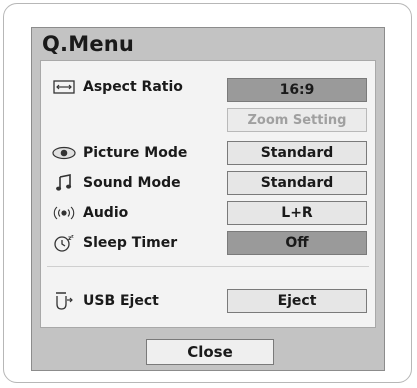 Image resolution: width=417 pixels, height=388 pixels. What do you see at coordinates (64, 183) in the screenshot?
I see `music-note-icon` at bounding box center [64, 183].